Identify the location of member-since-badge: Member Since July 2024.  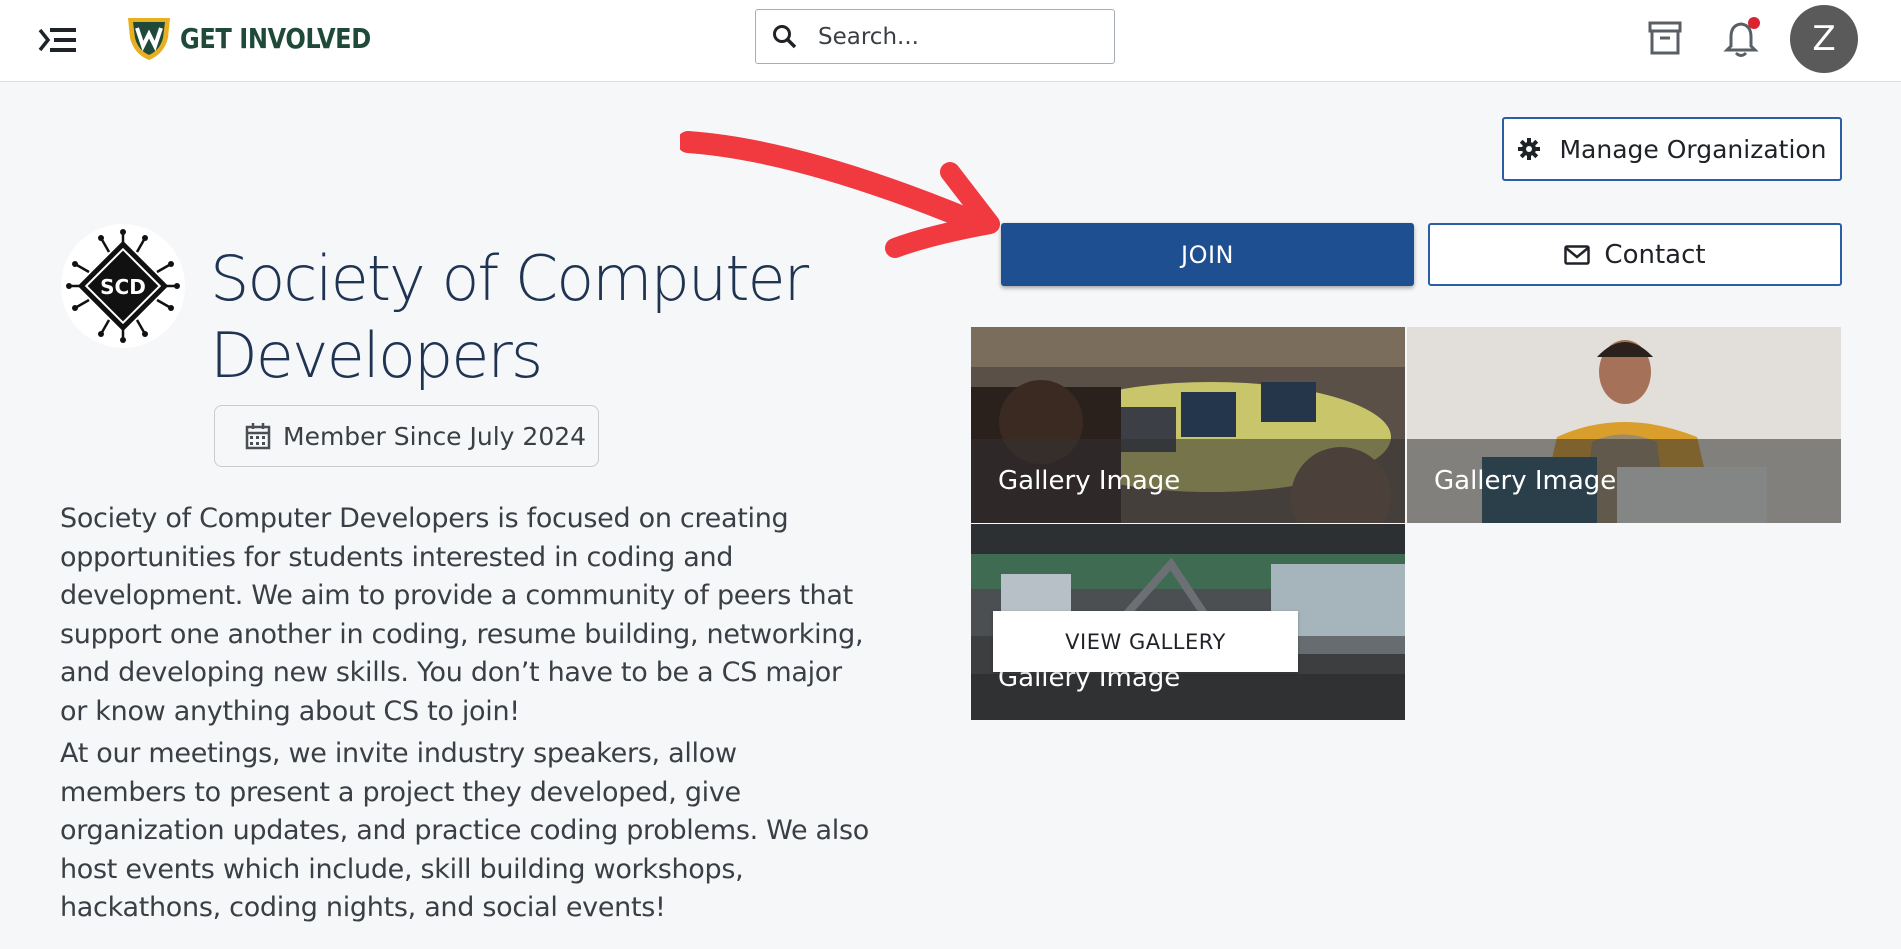
(406, 436).